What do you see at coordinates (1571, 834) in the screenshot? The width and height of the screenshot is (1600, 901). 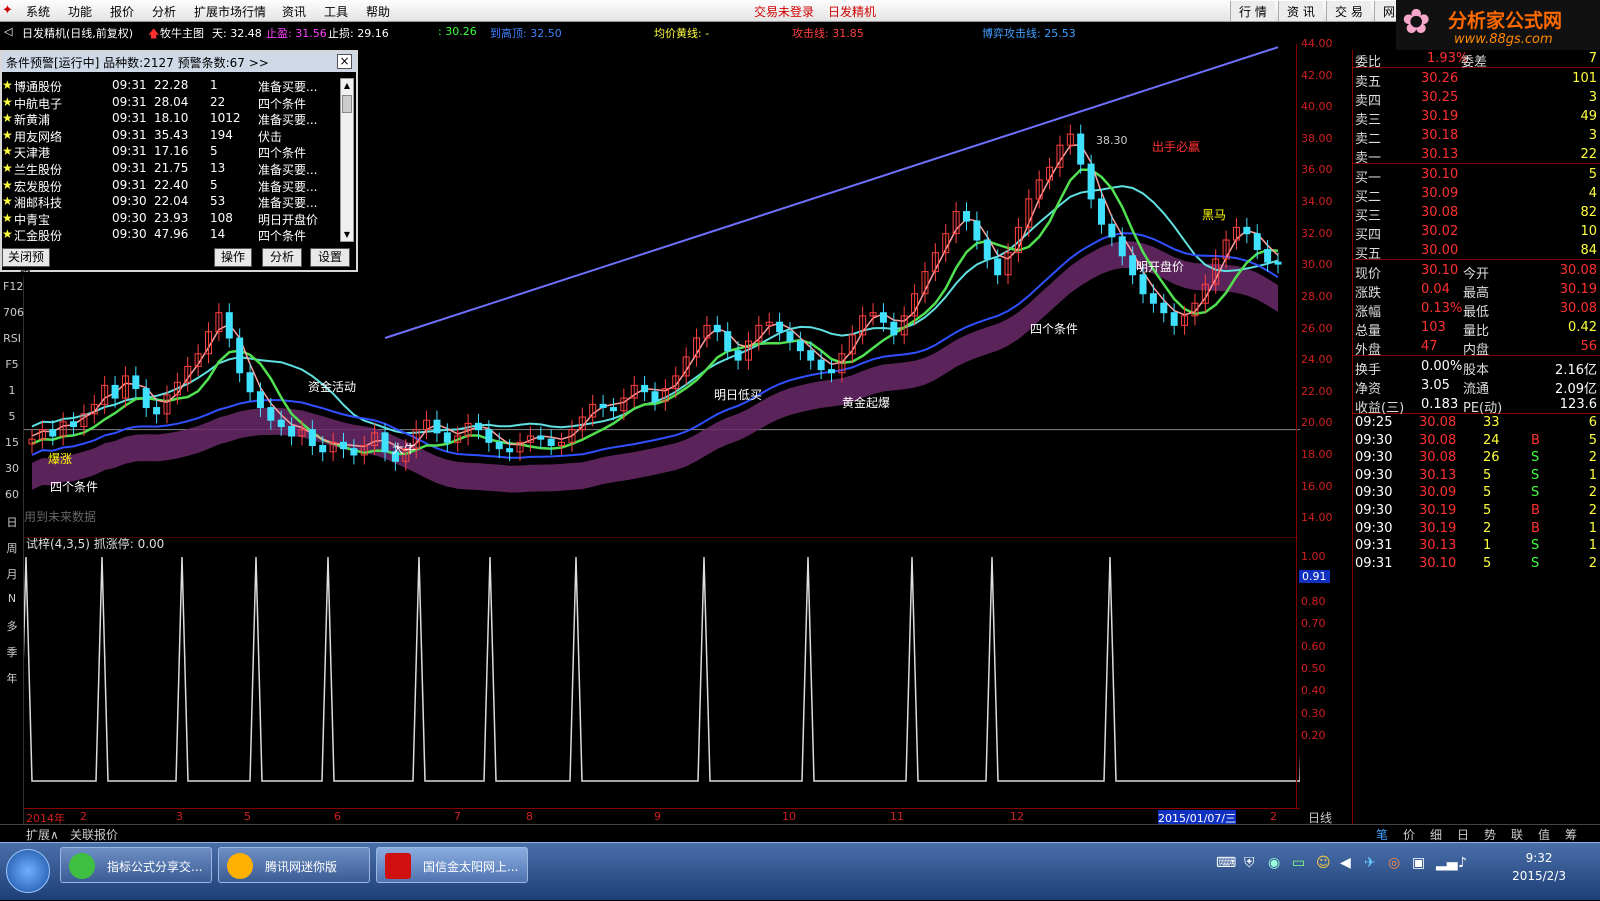 I see `quote-tab: 筹` at bounding box center [1571, 834].